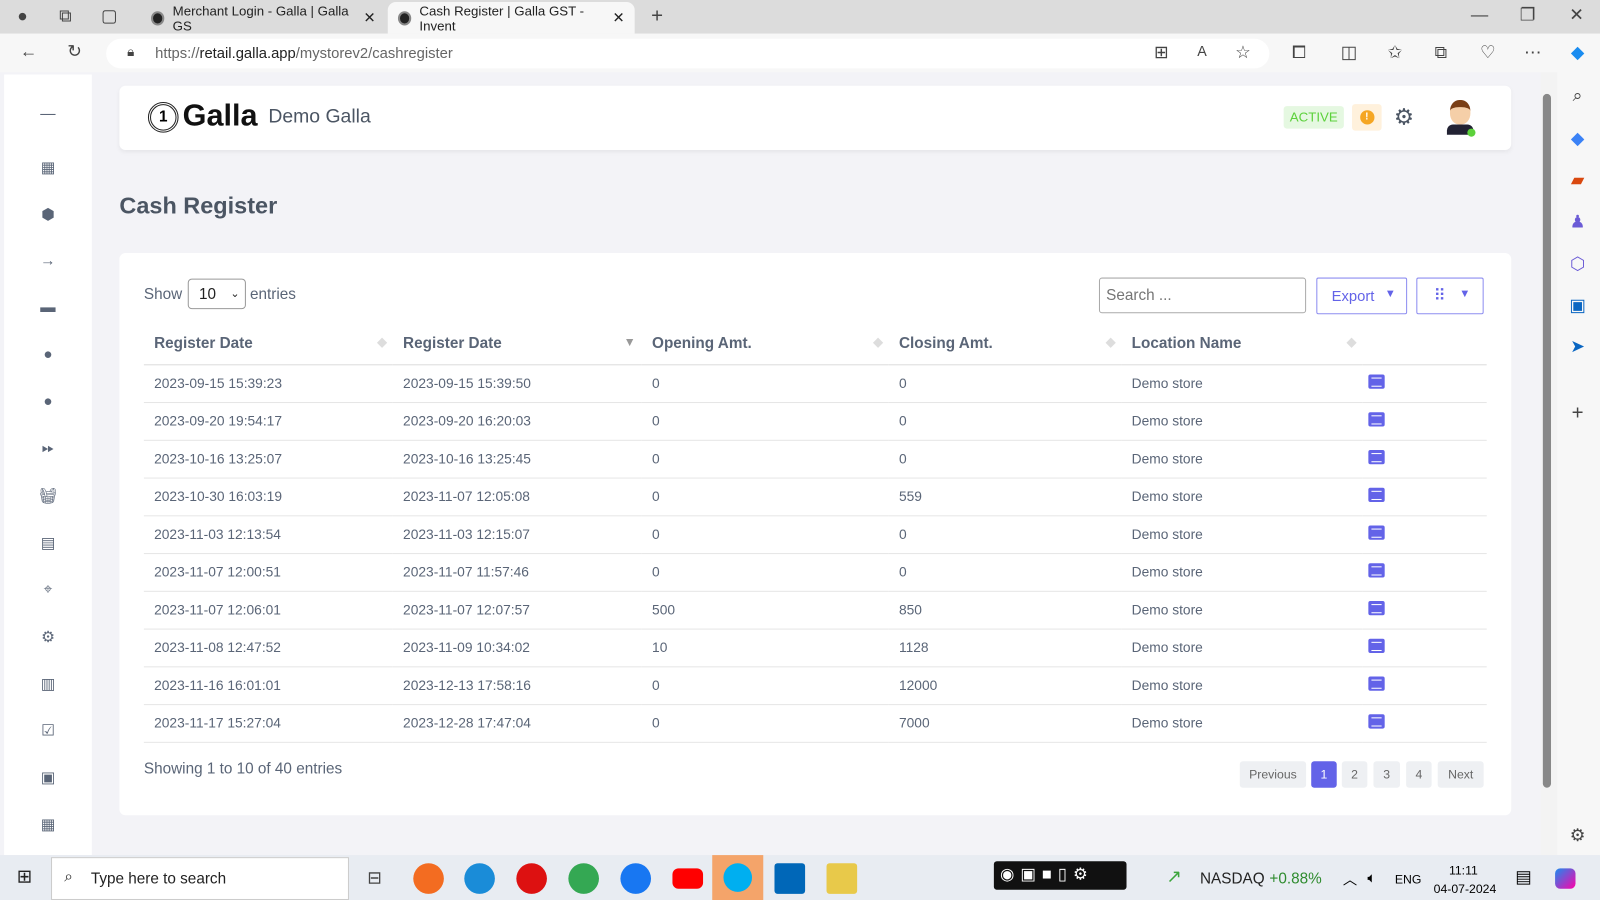 This screenshot has width=1600, height=900. What do you see at coordinates (1324, 774) in the screenshot?
I see `page-1-button: 1` at bounding box center [1324, 774].